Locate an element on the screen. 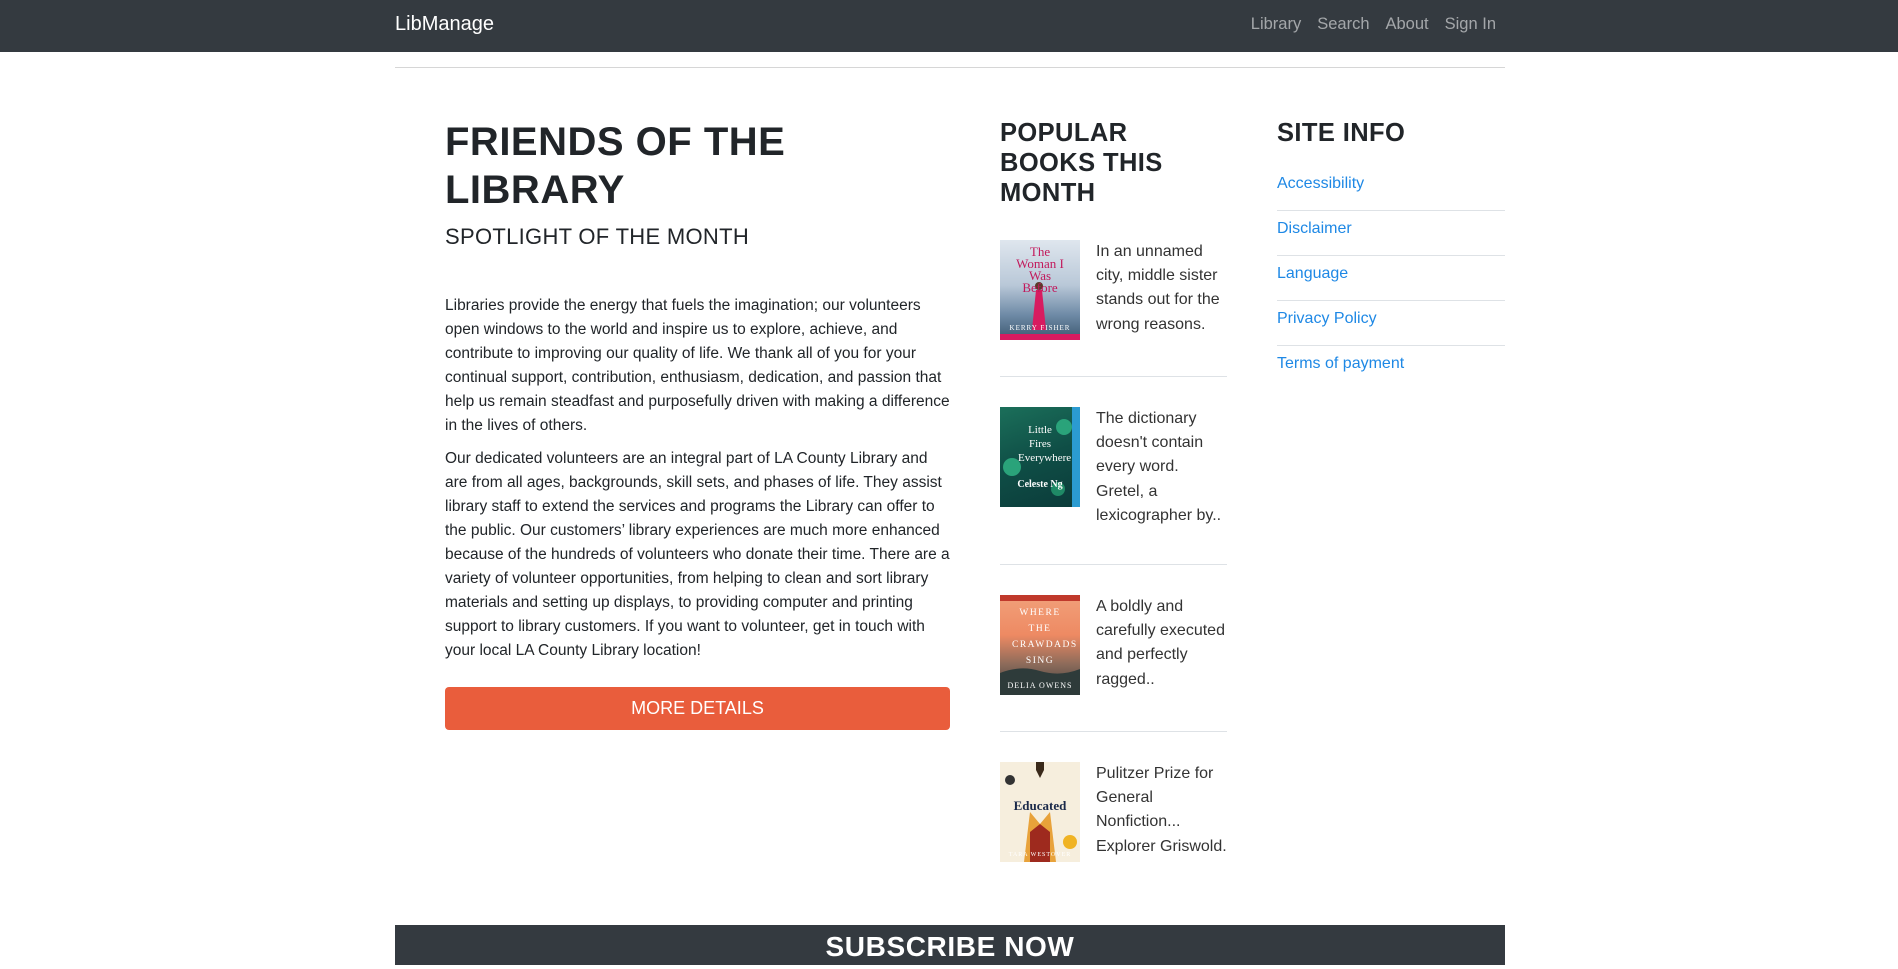 This screenshot has height=969, width=1898. book-cover-image: The Woman I Was Before KERRY FISHER is located at coordinates (1040, 290).